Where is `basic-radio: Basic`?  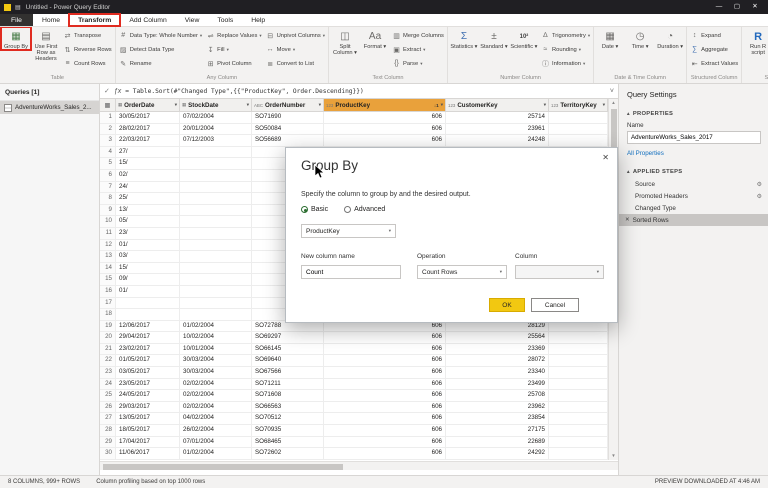 basic-radio: Basic is located at coordinates (314, 209).